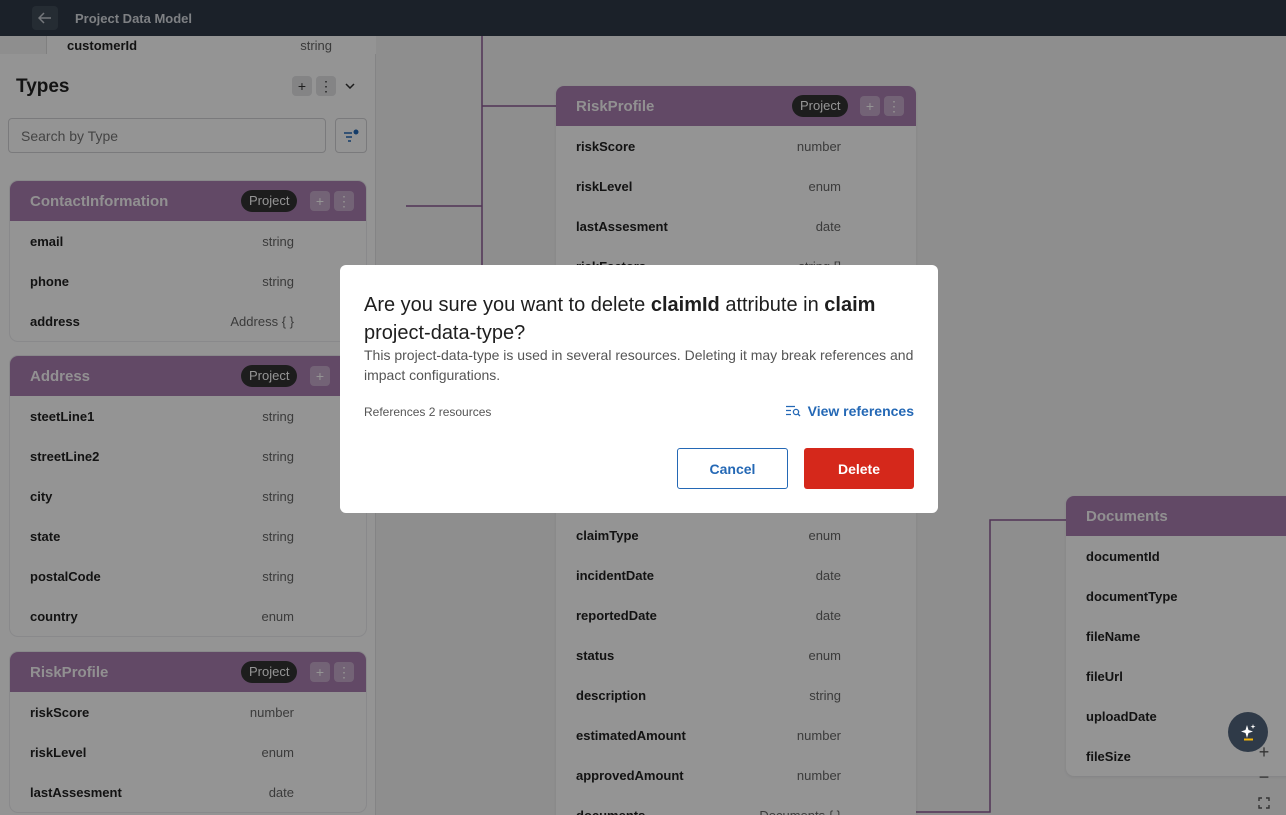 The image size is (1286, 815). What do you see at coordinates (793, 411) in the screenshot?
I see `search-list-icon` at bounding box center [793, 411].